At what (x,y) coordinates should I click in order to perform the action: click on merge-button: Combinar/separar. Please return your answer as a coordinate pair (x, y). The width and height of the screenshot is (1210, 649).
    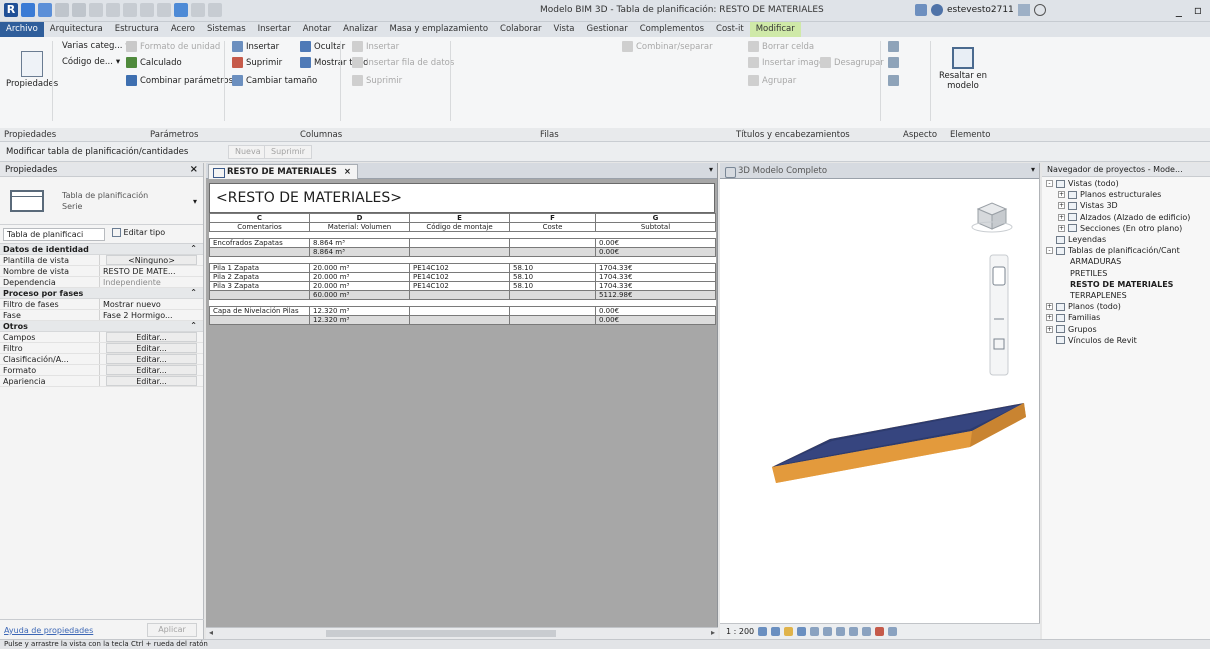
    Looking at the image, I should click on (667, 46).